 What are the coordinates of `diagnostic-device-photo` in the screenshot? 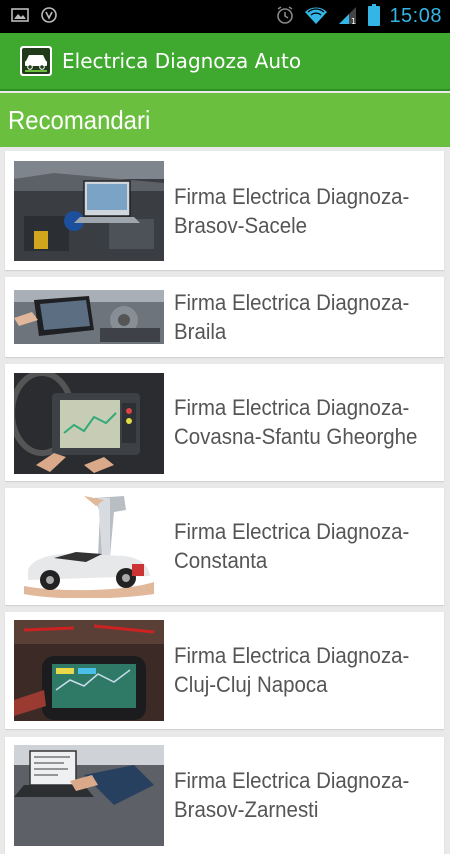 It's located at (89, 423).